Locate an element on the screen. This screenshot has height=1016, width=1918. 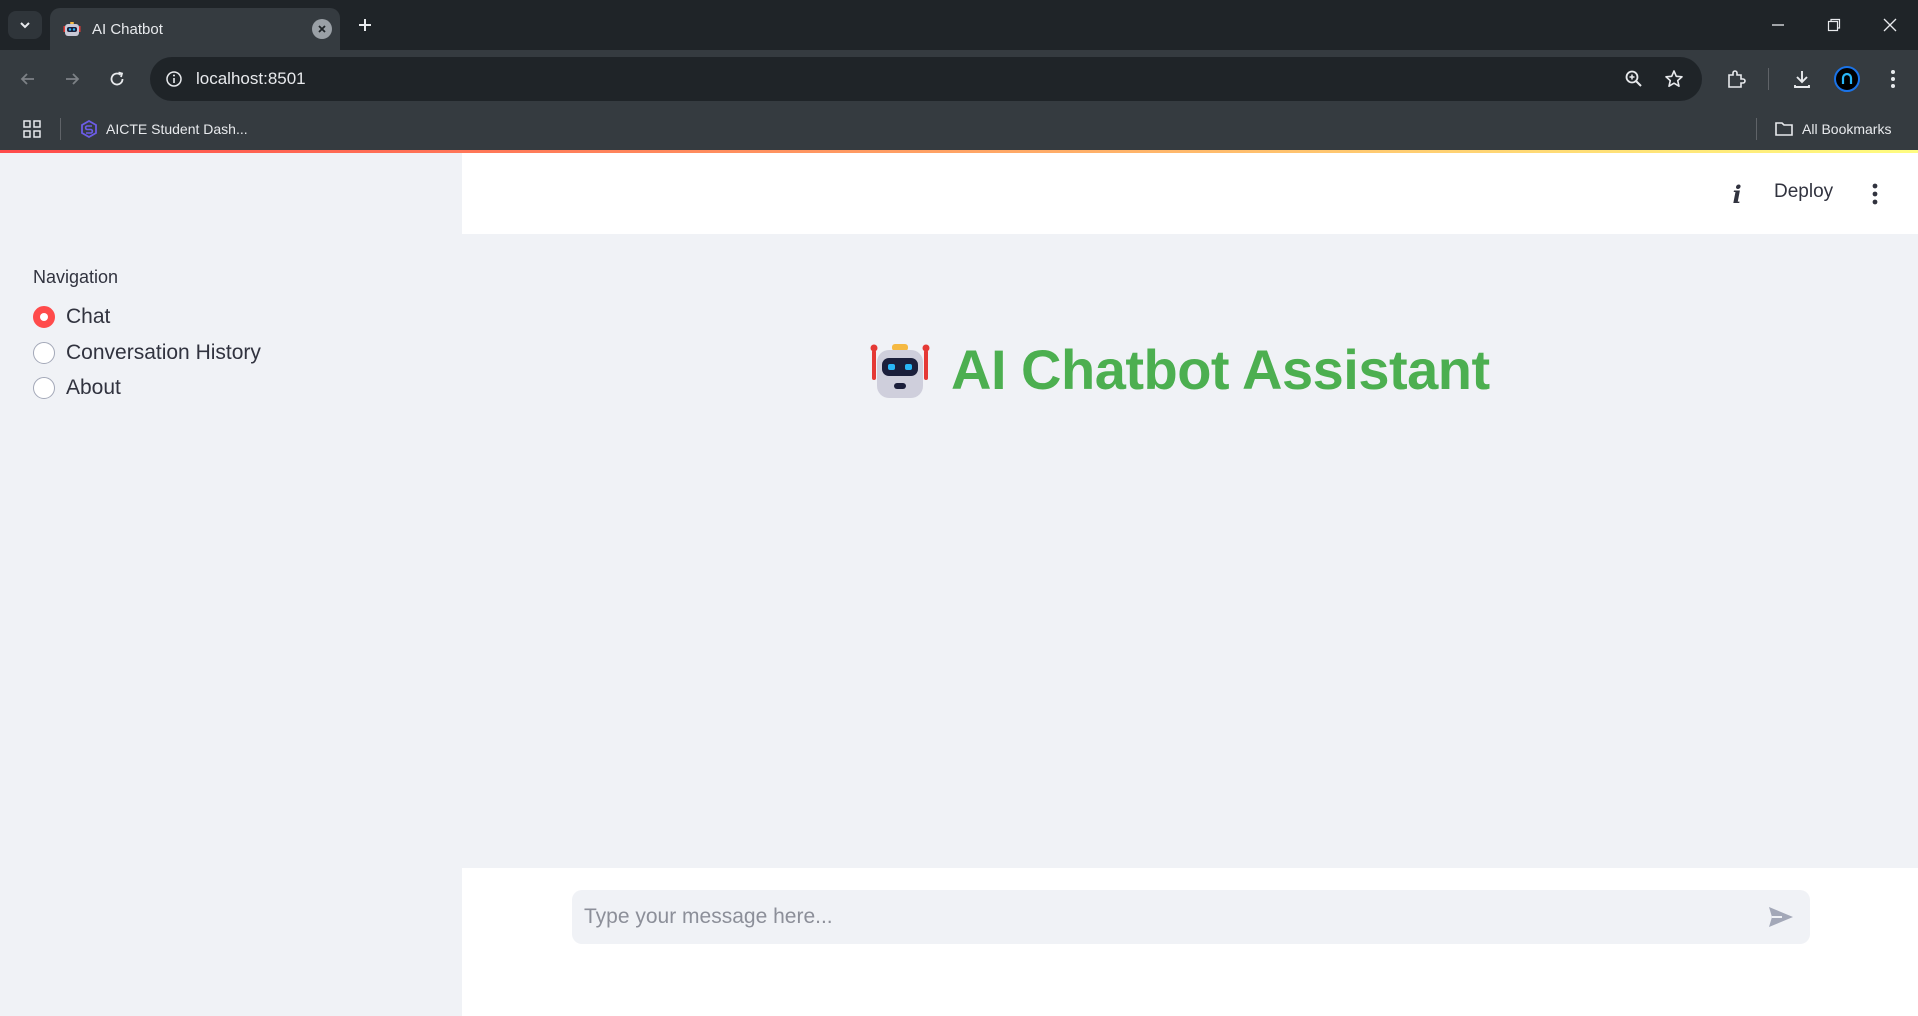
chat-input-container is located at coordinates (1190, 942).